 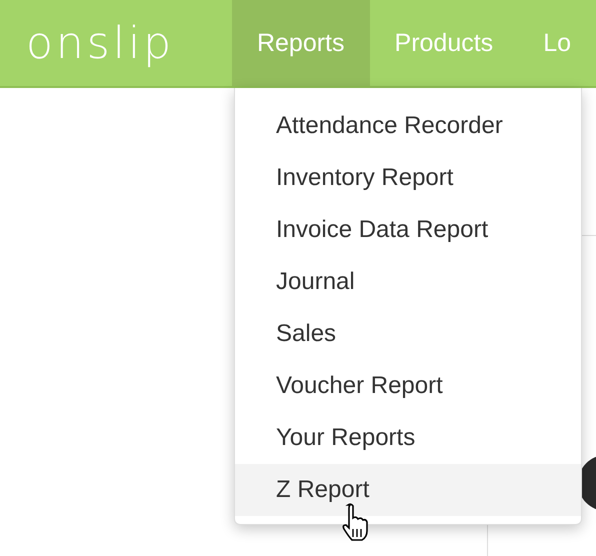 What do you see at coordinates (408, 126) in the screenshot?
I see `menu-item: Attendance Recorder` at bounding box center [408, 126].